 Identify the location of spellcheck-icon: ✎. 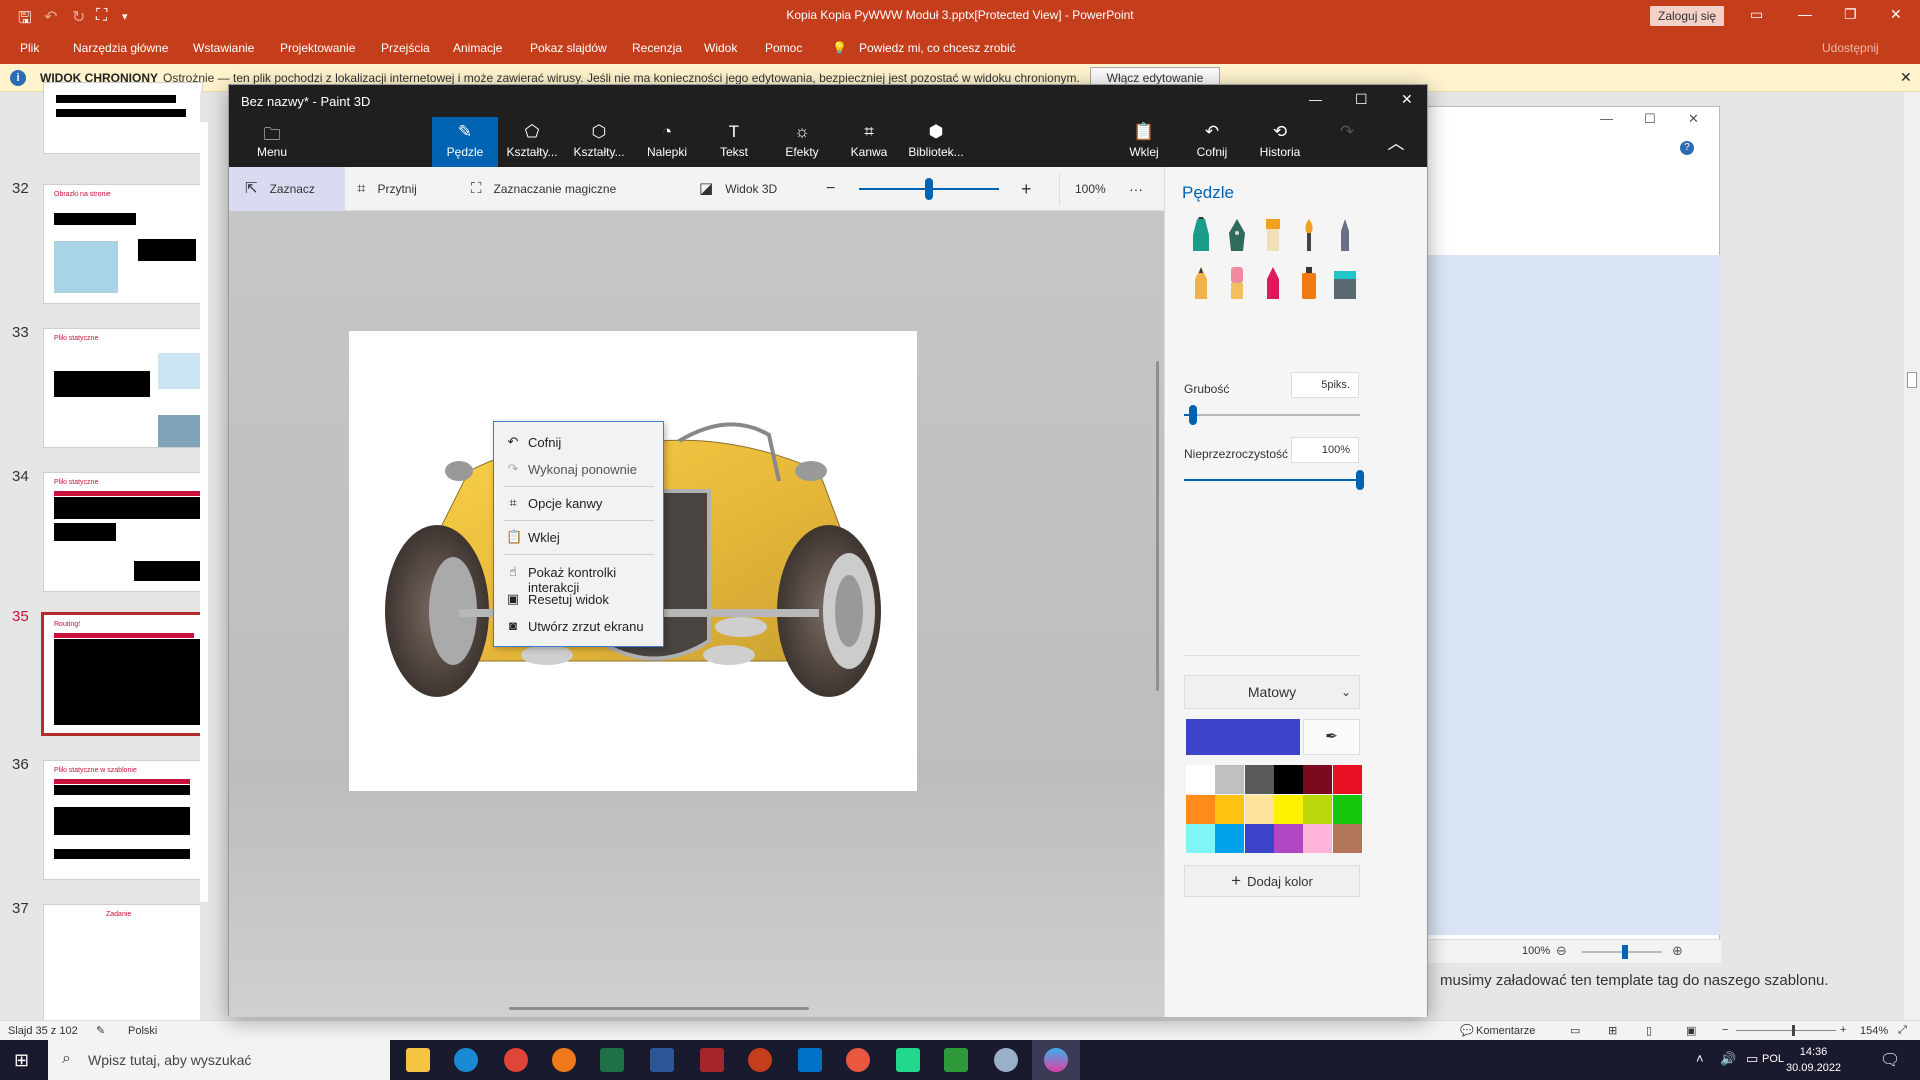
(100, 1030).